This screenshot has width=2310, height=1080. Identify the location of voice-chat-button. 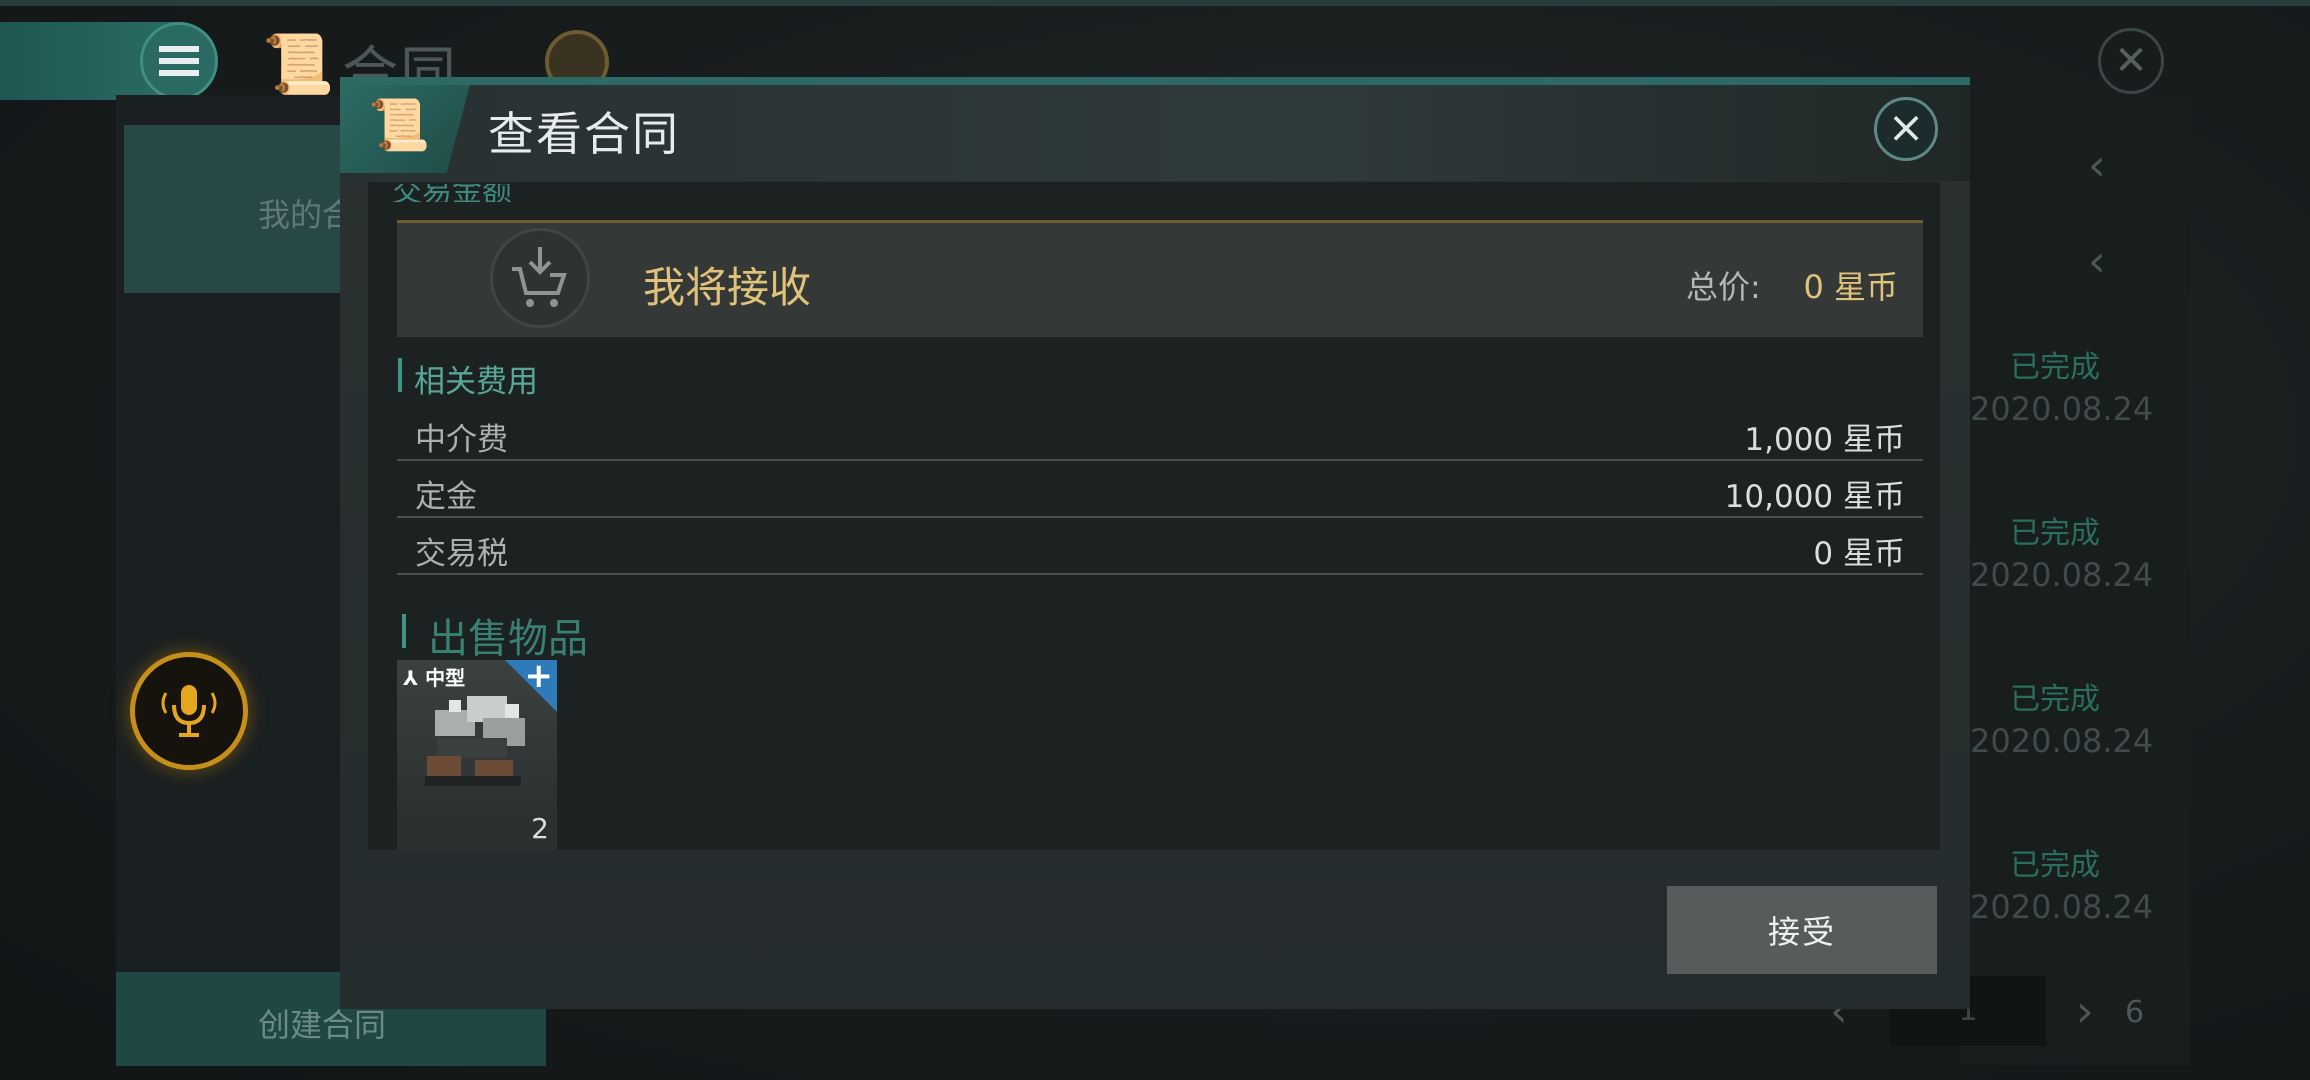
(189, 711).